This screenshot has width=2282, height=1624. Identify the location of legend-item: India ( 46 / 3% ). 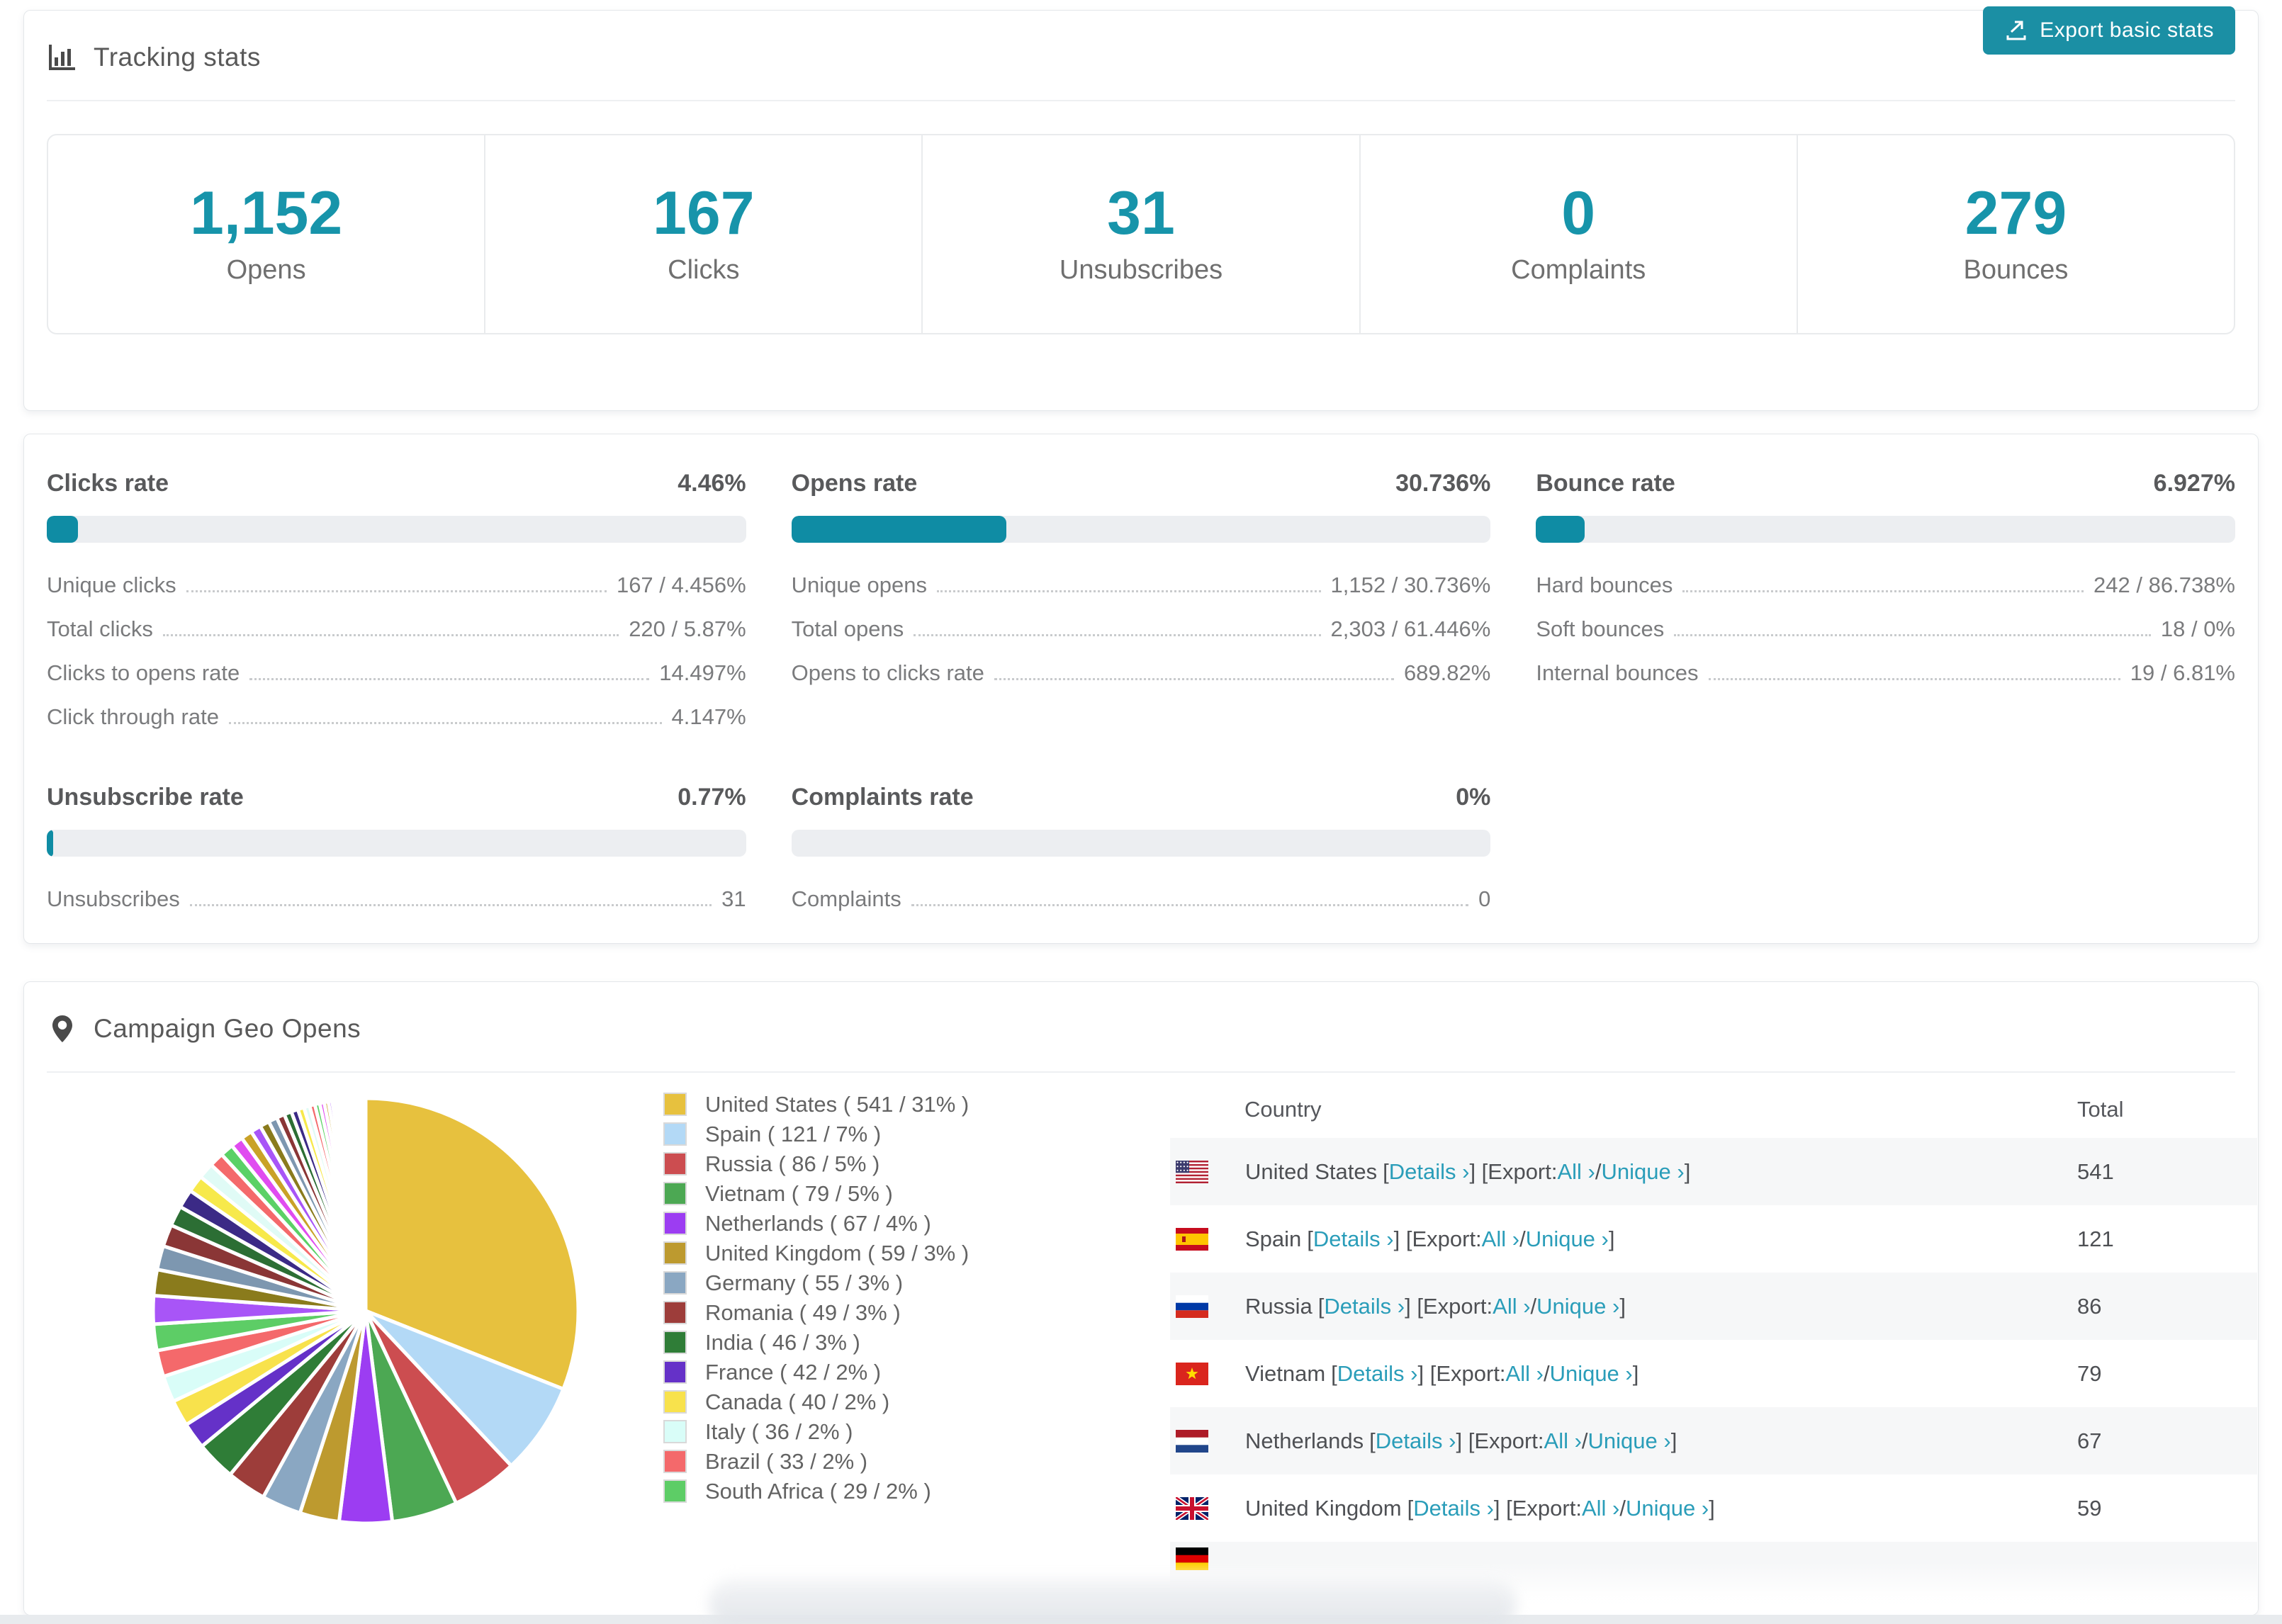
(816, 1342).